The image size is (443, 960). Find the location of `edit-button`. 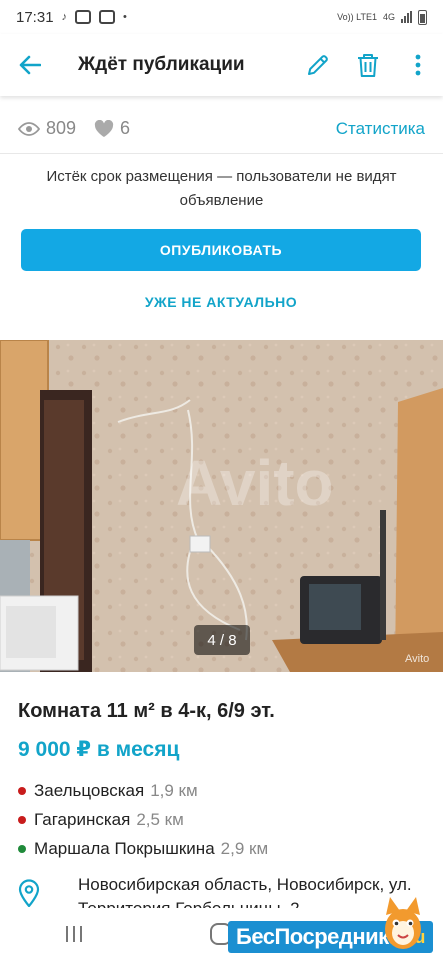

edit-button is located at coordinates (318, 65).